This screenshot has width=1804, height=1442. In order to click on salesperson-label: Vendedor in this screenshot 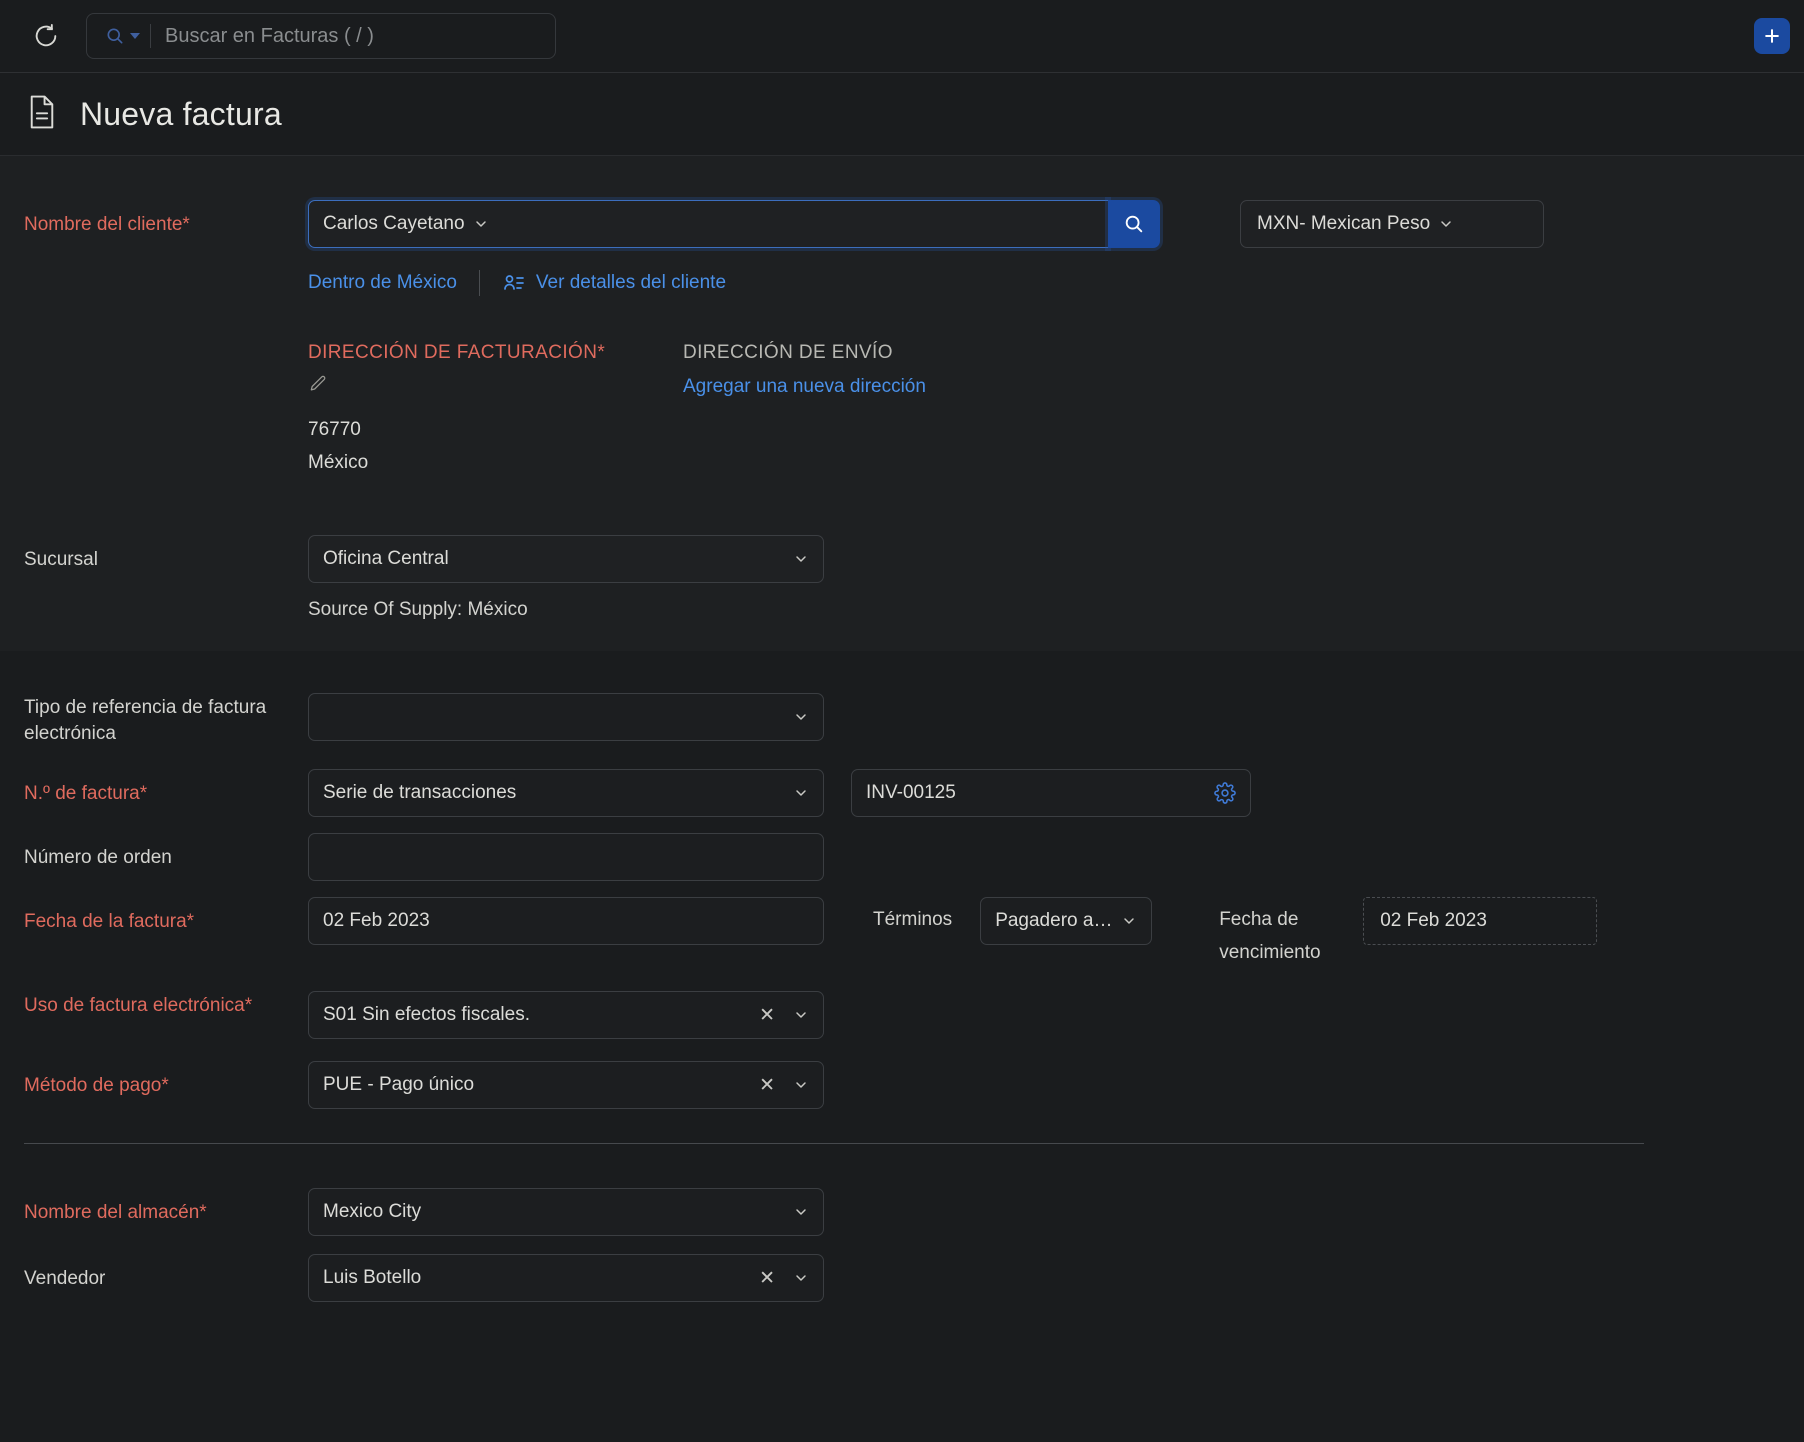, I will do `click(65, 1278)`.